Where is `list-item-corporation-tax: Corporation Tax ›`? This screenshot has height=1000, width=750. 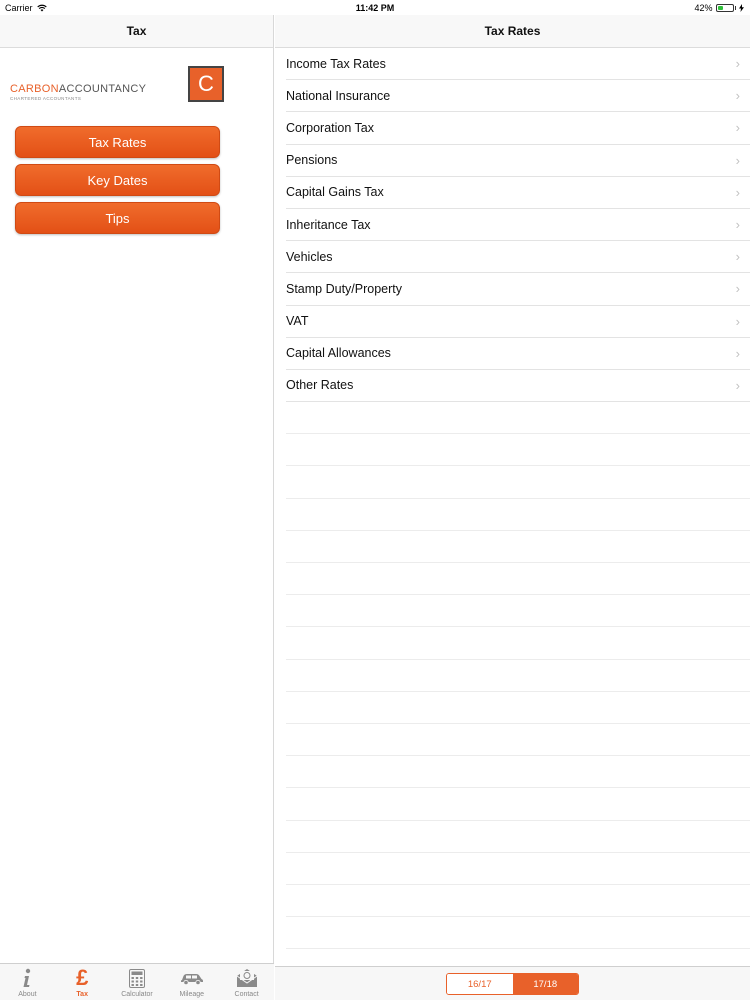
list-item-corporation-tax: Corporation Tax › is located at coordinates (518, 128).